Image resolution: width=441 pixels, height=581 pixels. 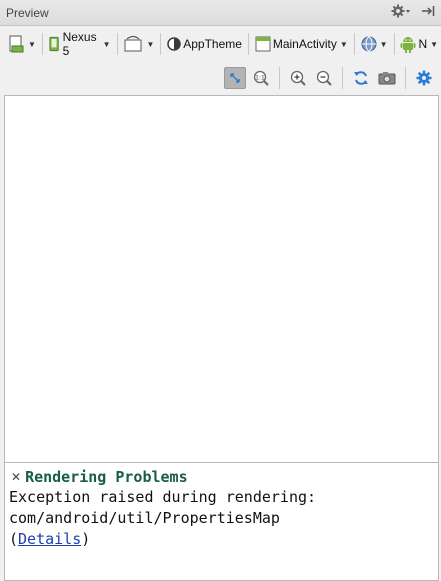 What do you see at coordinates (106, 477) in the screenshot?
I see `problems-heading: Rendering Problems` at bounding box center [106, 477].